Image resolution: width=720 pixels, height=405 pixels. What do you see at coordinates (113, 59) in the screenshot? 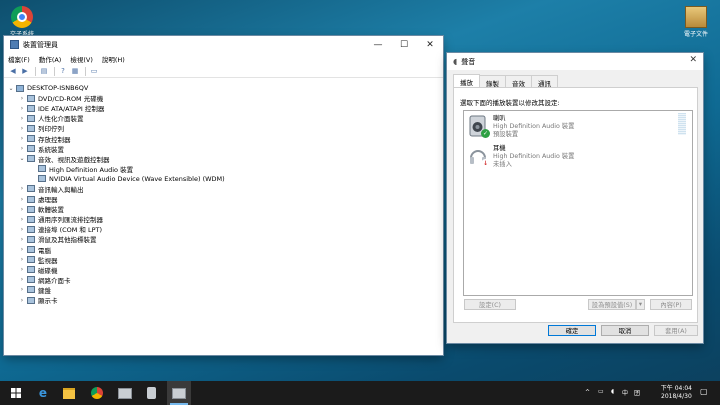
I see `menu-help: 說明(H)` at bounding box center [113, 59].